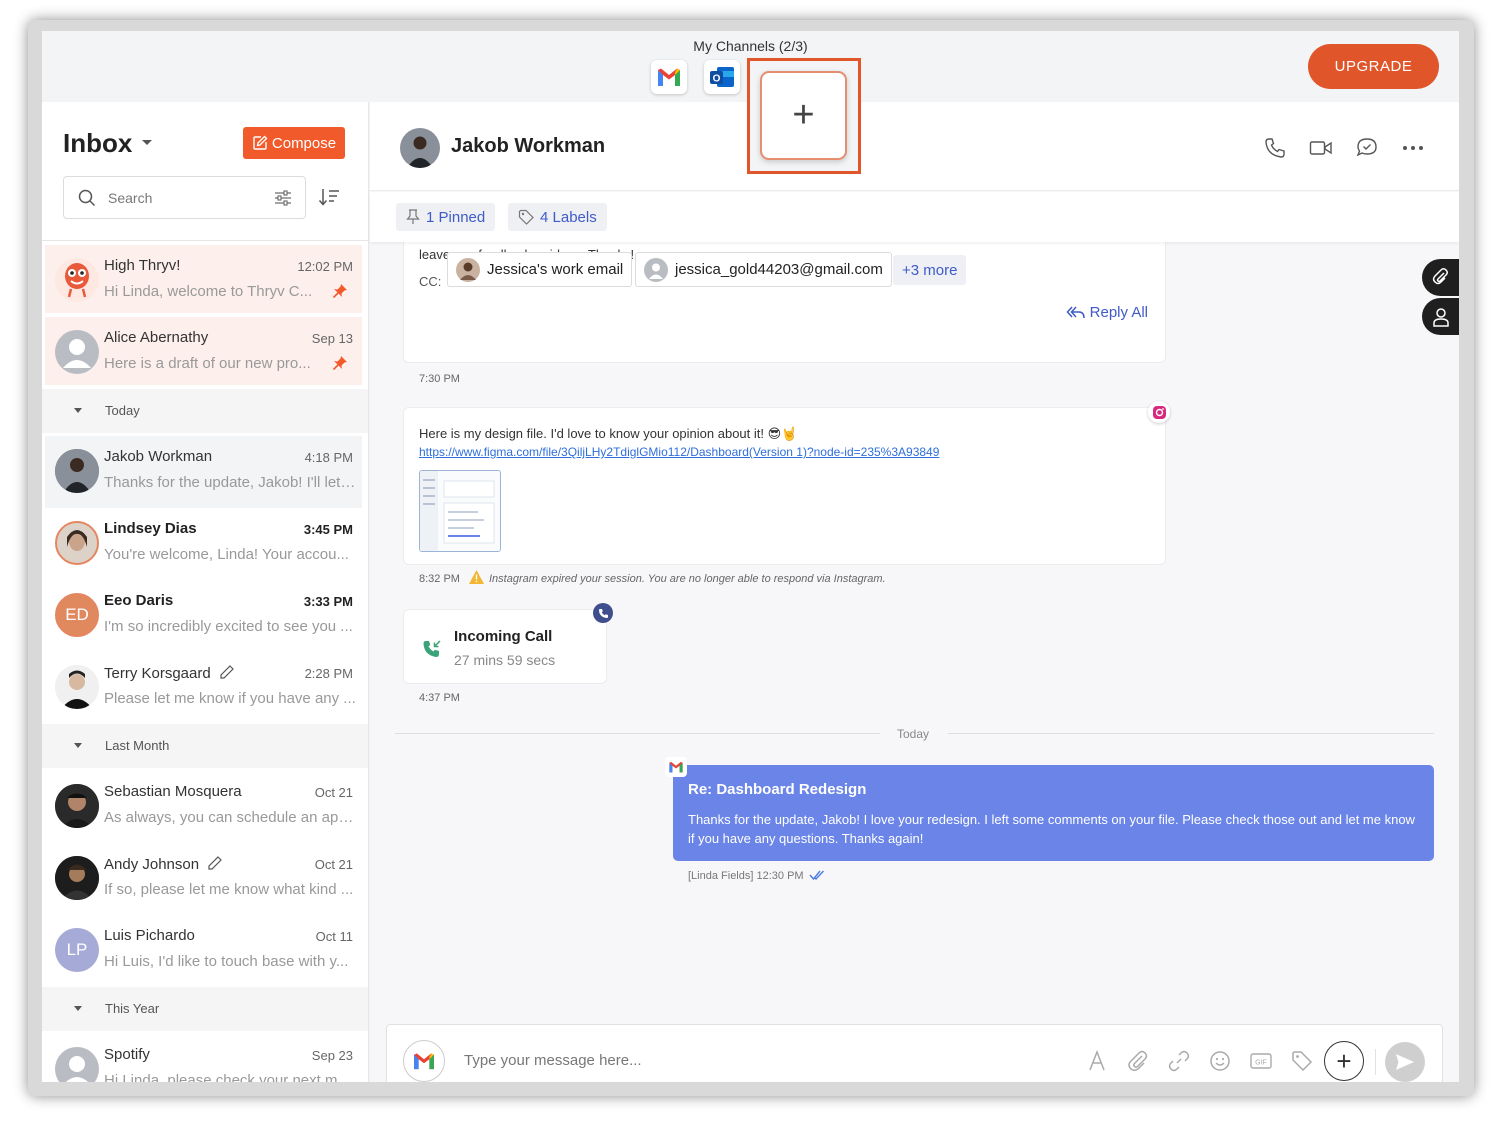 The width and height of the screenshot is (1500, 1130). I want to click on gif-icon: GIF, so click(1261, 1061).